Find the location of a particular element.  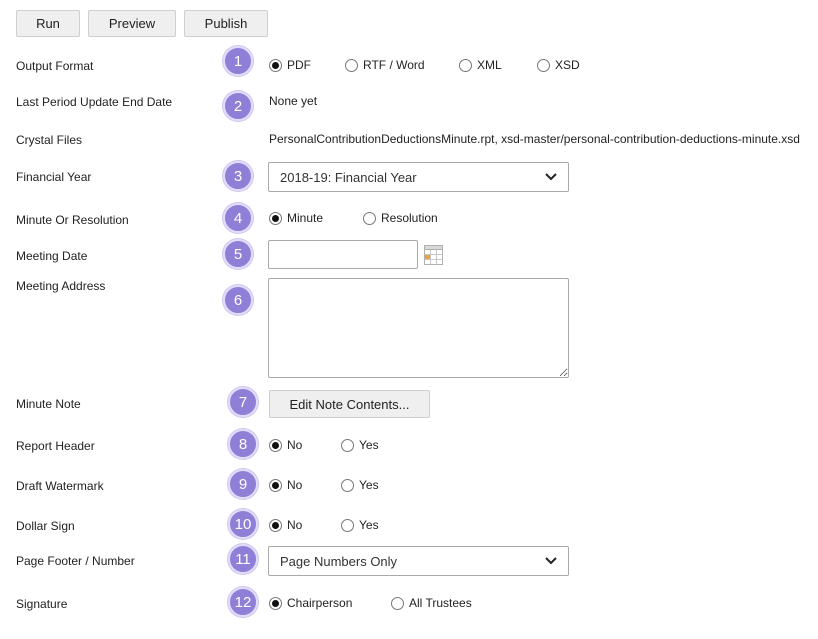

radio-label: All Trustees is located at coordinates (440, 603).